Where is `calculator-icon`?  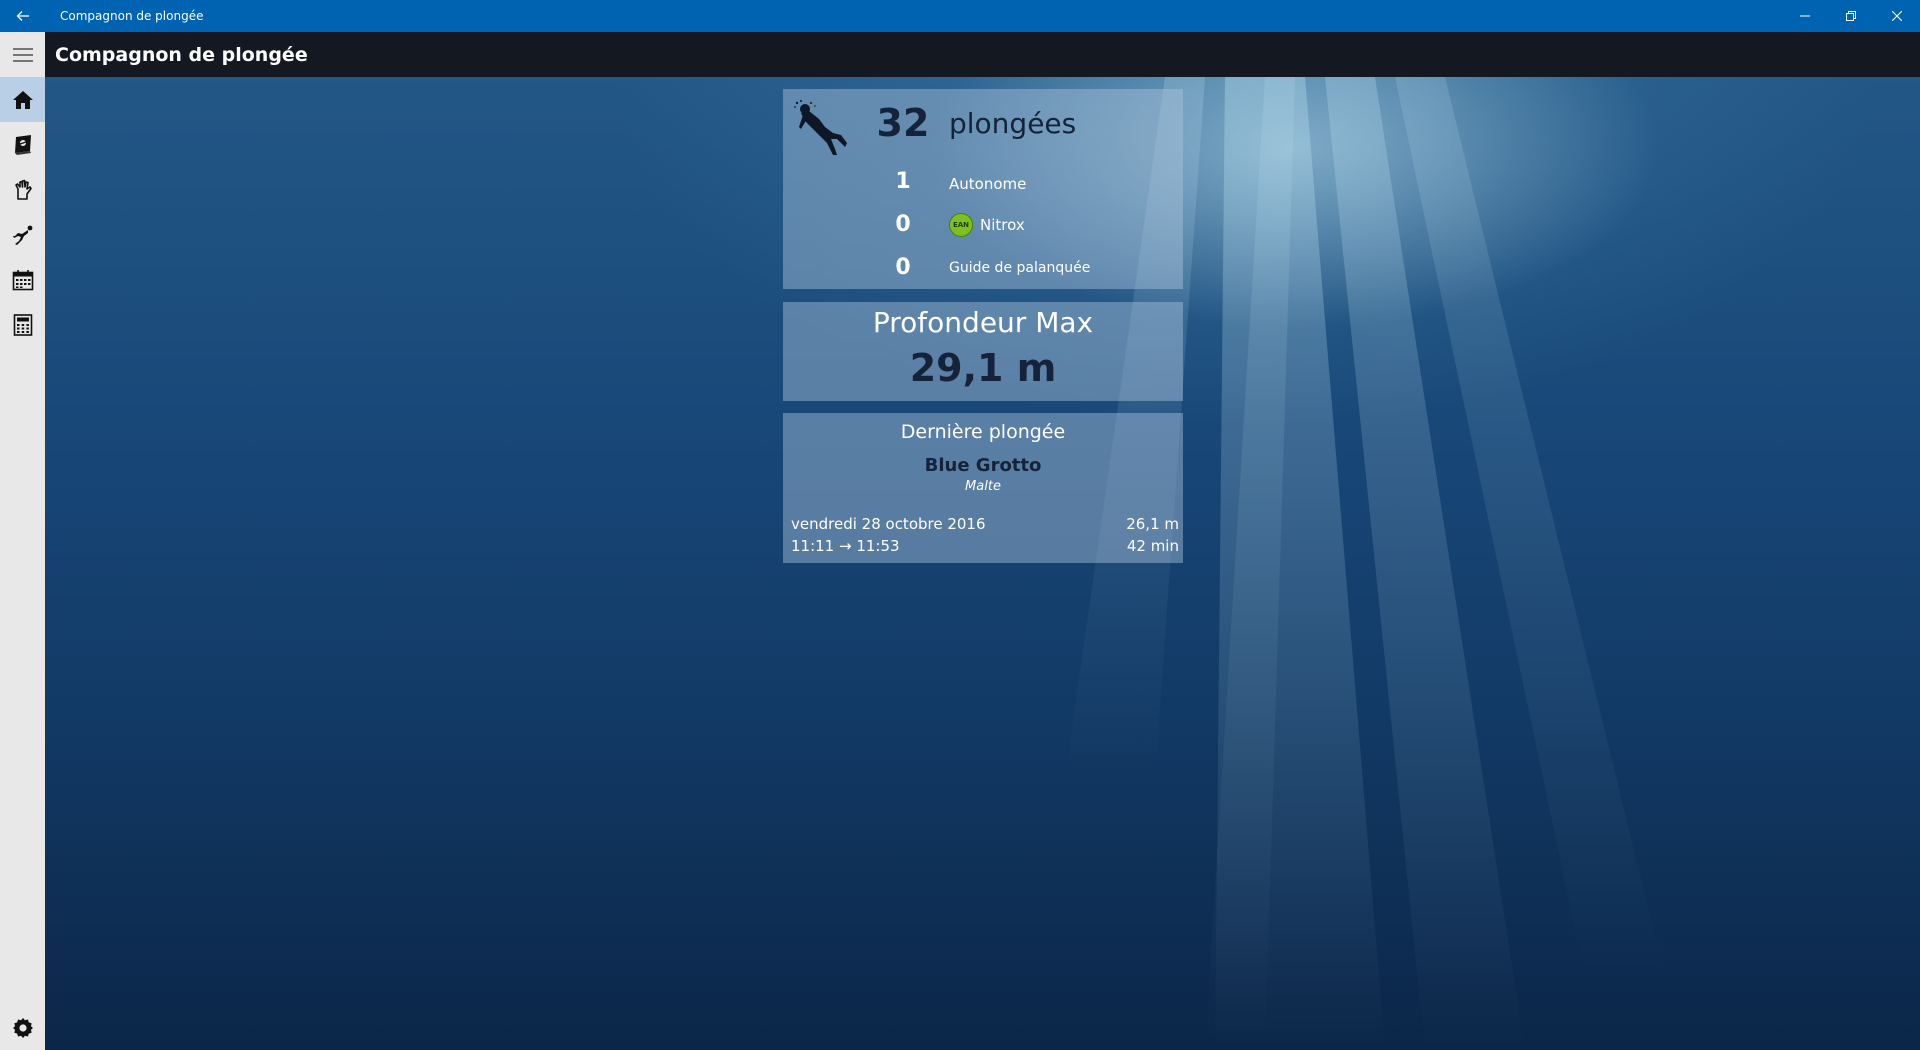
calculator-icon is located at coordinates (22, 324).